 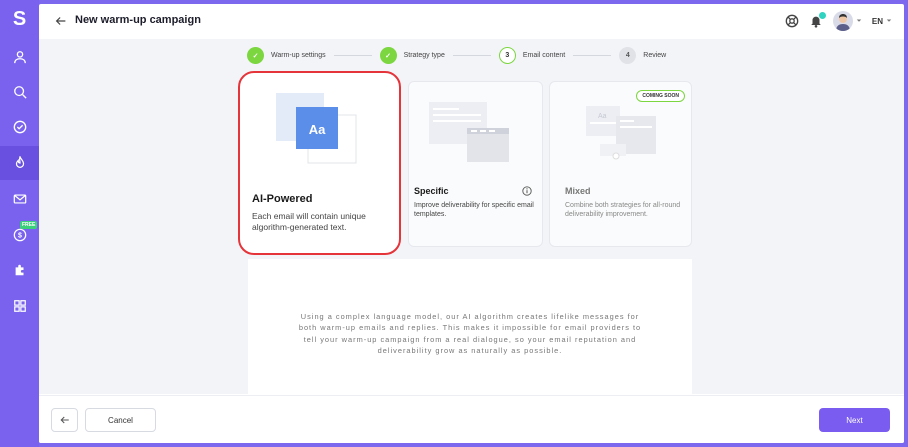 What do you see at coordinates (61, 21) in the screenshot?
I see `back-arrow-icon` at bounding box center [61, 21].